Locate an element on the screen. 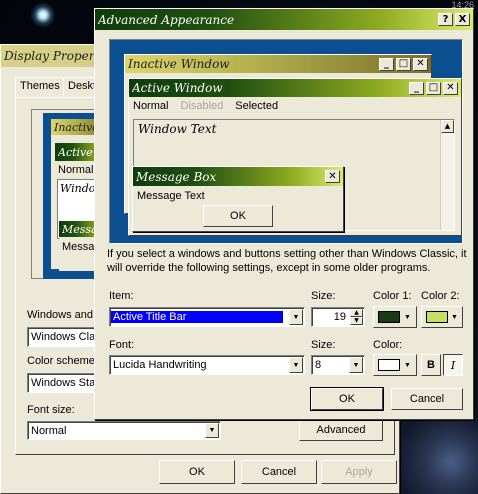 Image resolution: width=478 pixels, height=494 pixels. preview-menu-normal: Normal is located at coordinates (151, 106).